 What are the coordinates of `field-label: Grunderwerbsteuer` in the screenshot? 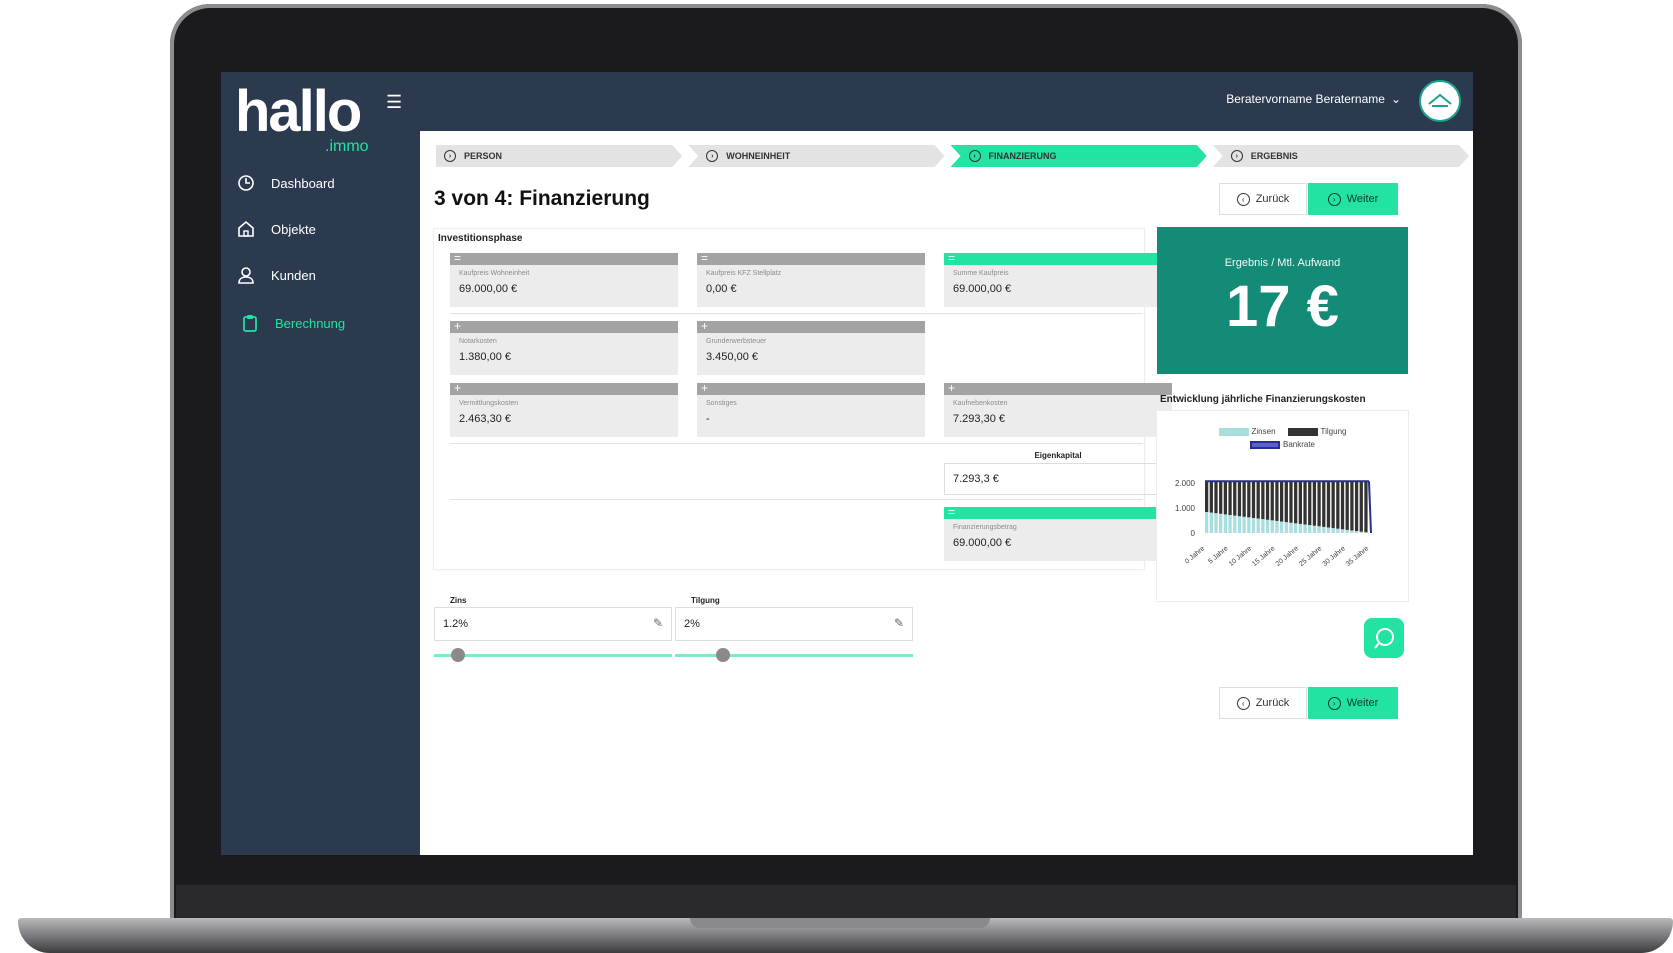 It's located at (736, 341).